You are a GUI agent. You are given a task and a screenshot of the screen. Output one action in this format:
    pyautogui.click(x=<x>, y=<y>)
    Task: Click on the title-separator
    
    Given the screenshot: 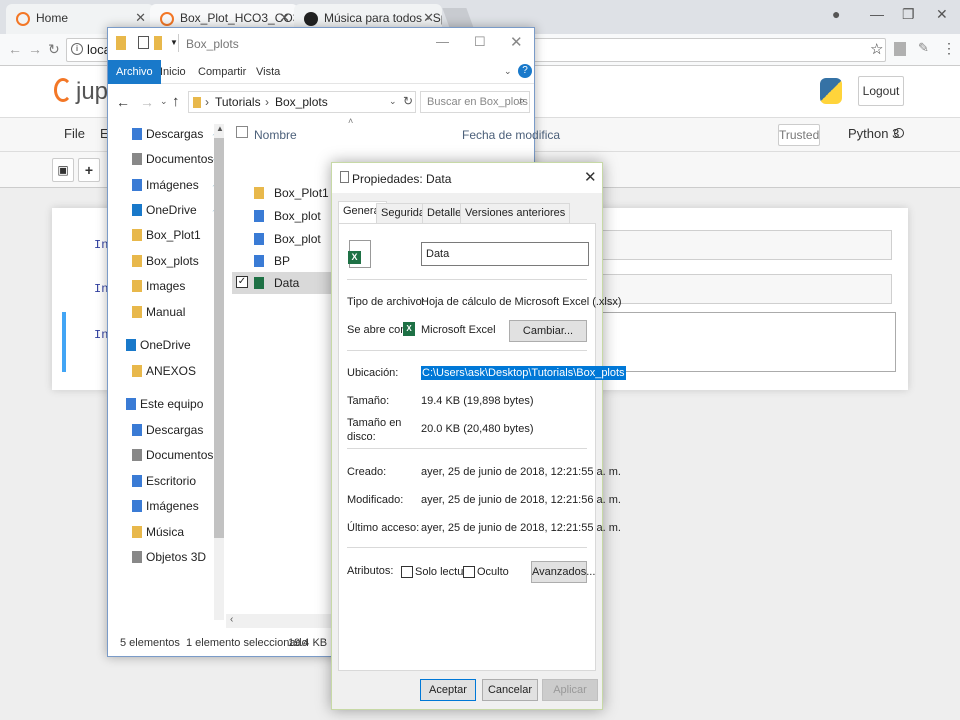 What is the action you would take?
    pyautogui.click(x=178, y=43)
    